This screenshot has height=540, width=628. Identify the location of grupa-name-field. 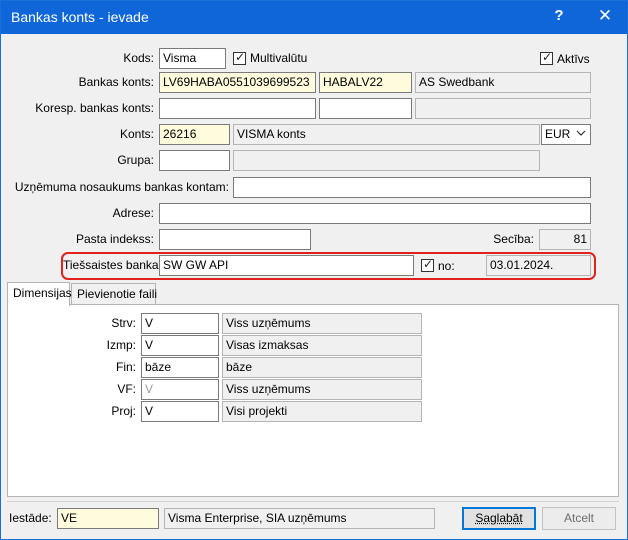
(386, 160).